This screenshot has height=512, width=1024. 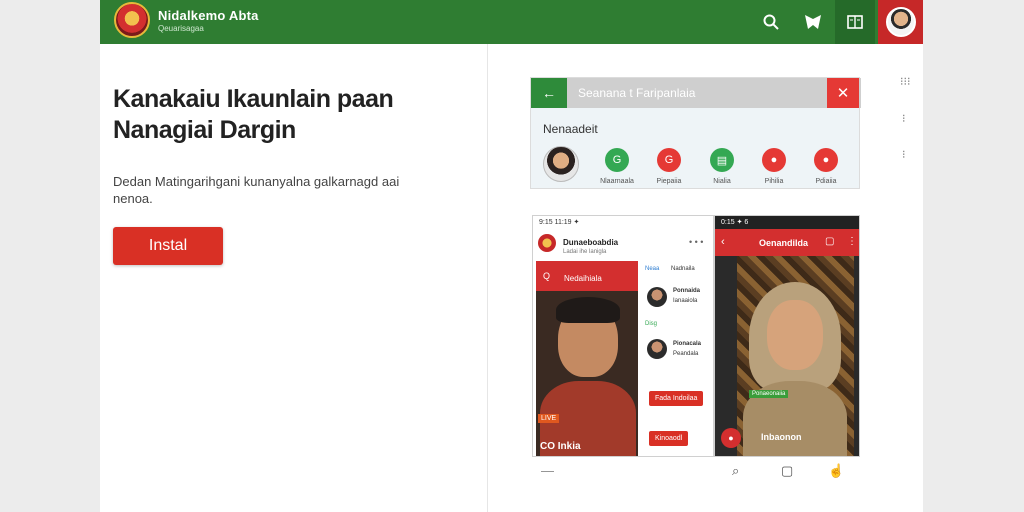 I want to click on shortcut-icon: ▤, so click(x=722, y=160).